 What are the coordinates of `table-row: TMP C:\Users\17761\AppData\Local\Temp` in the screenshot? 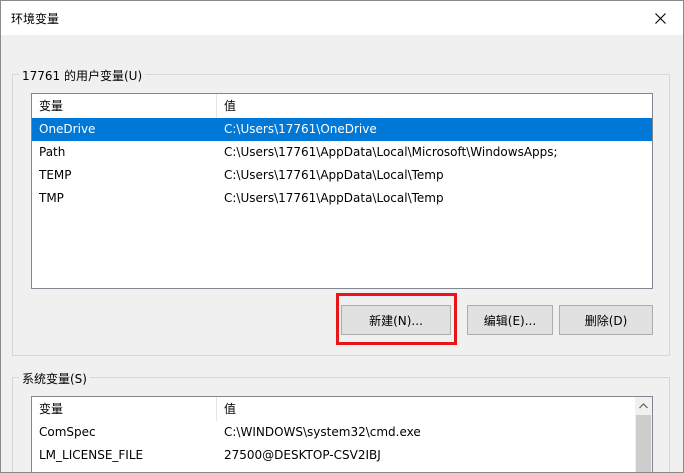 It's located at (342, 198).